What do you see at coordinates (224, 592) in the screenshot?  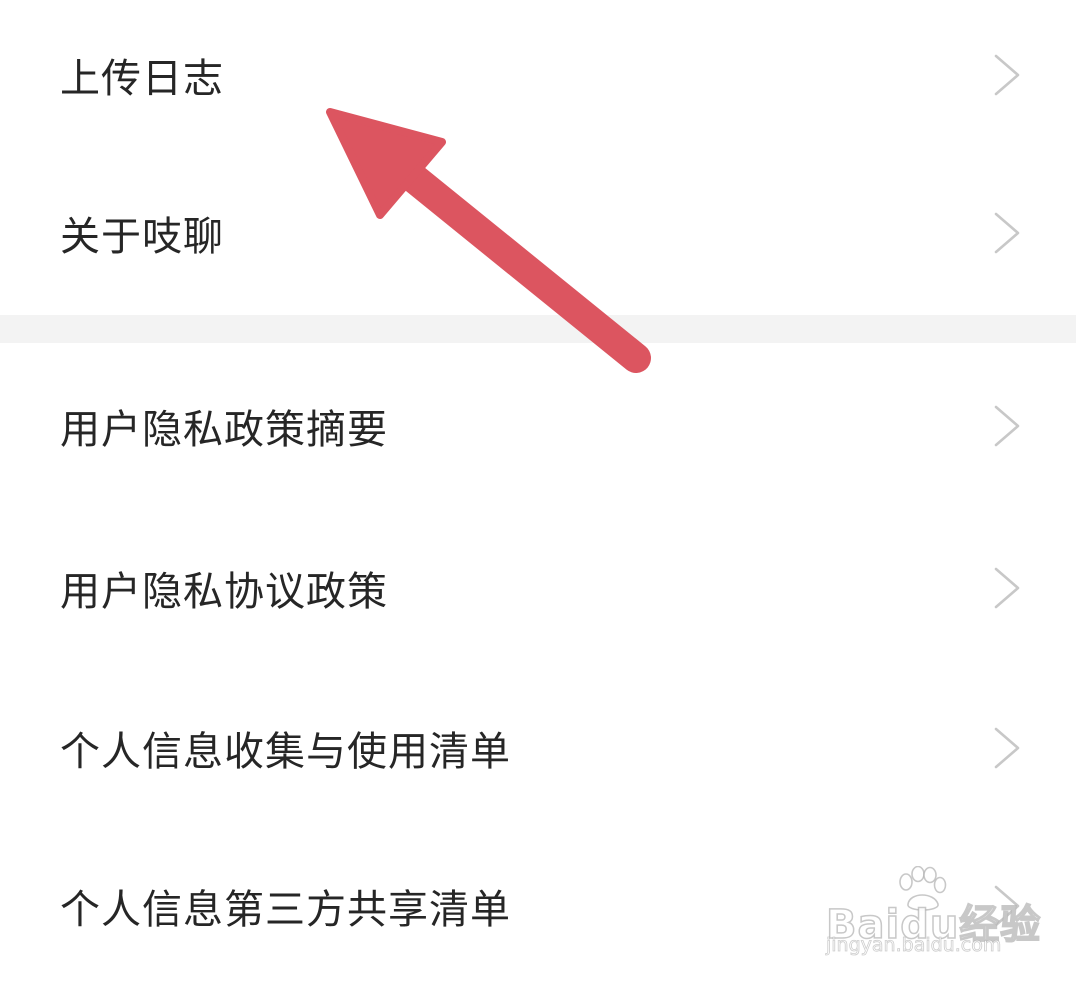 I see `settings-item-label: 用户隐私协议政策` at bounding box center [224, 592].